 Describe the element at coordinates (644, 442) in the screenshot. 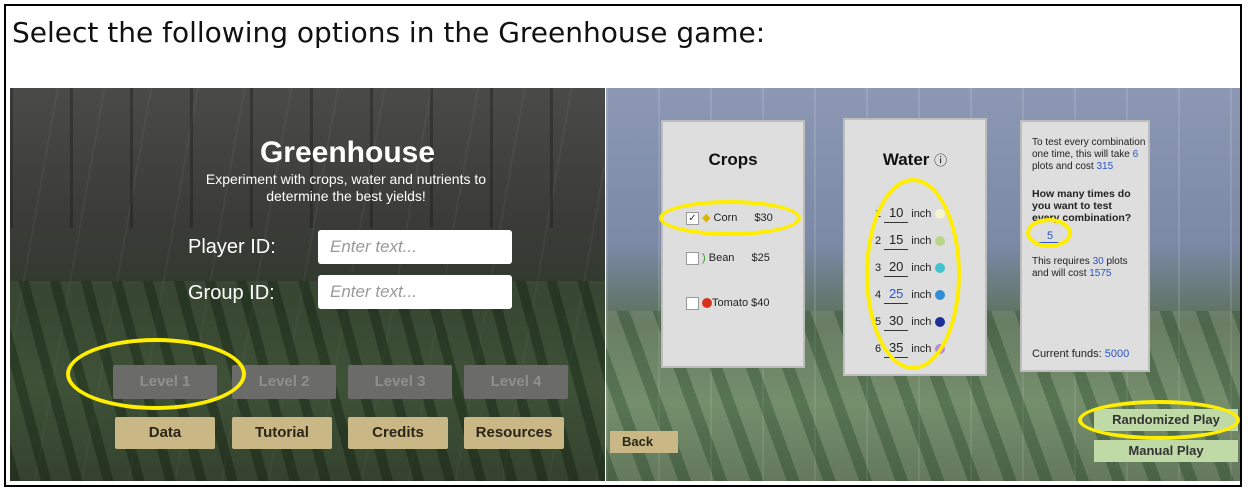

I see `back-button: Back` at that location.